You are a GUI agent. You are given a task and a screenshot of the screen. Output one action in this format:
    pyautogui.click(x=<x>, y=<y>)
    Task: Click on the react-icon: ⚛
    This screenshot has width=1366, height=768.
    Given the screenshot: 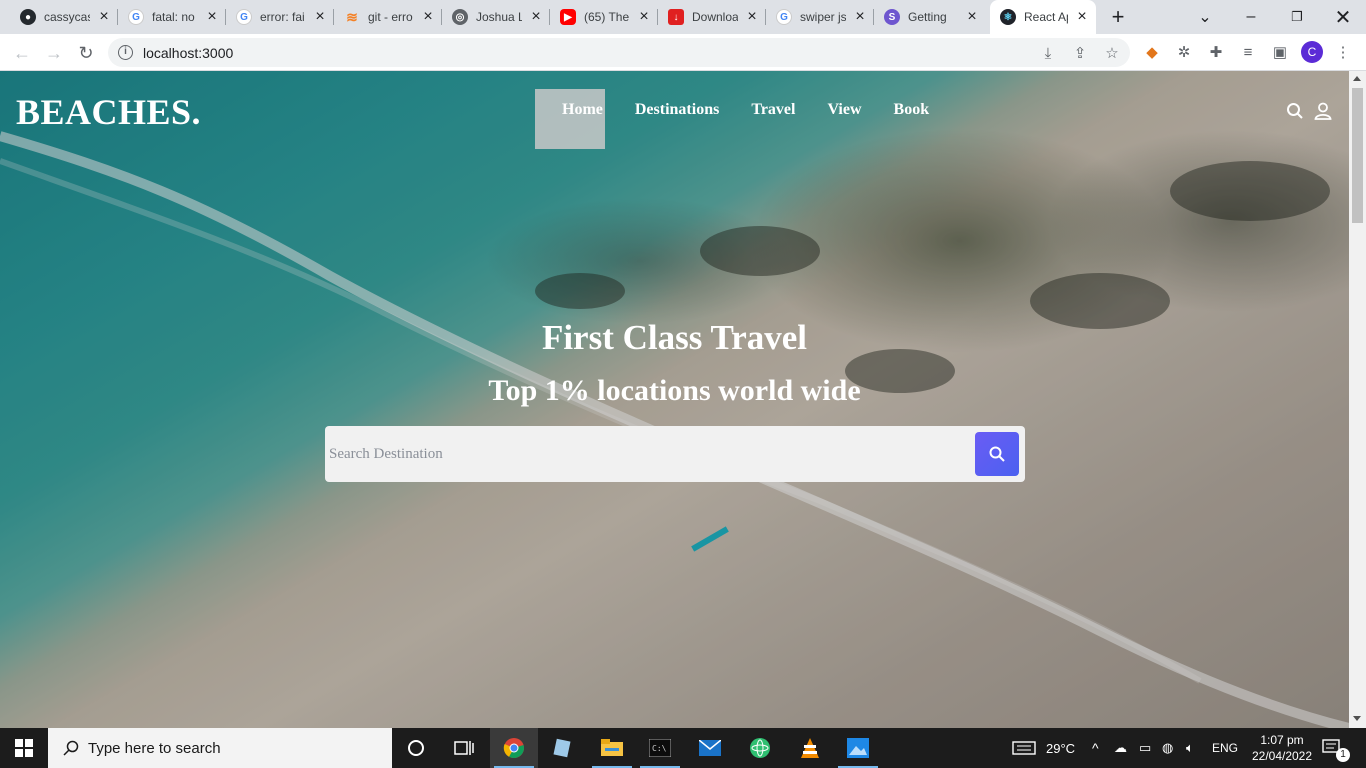 What is the action you would take?
    pyautogui.click(x=1008, y=17)
    